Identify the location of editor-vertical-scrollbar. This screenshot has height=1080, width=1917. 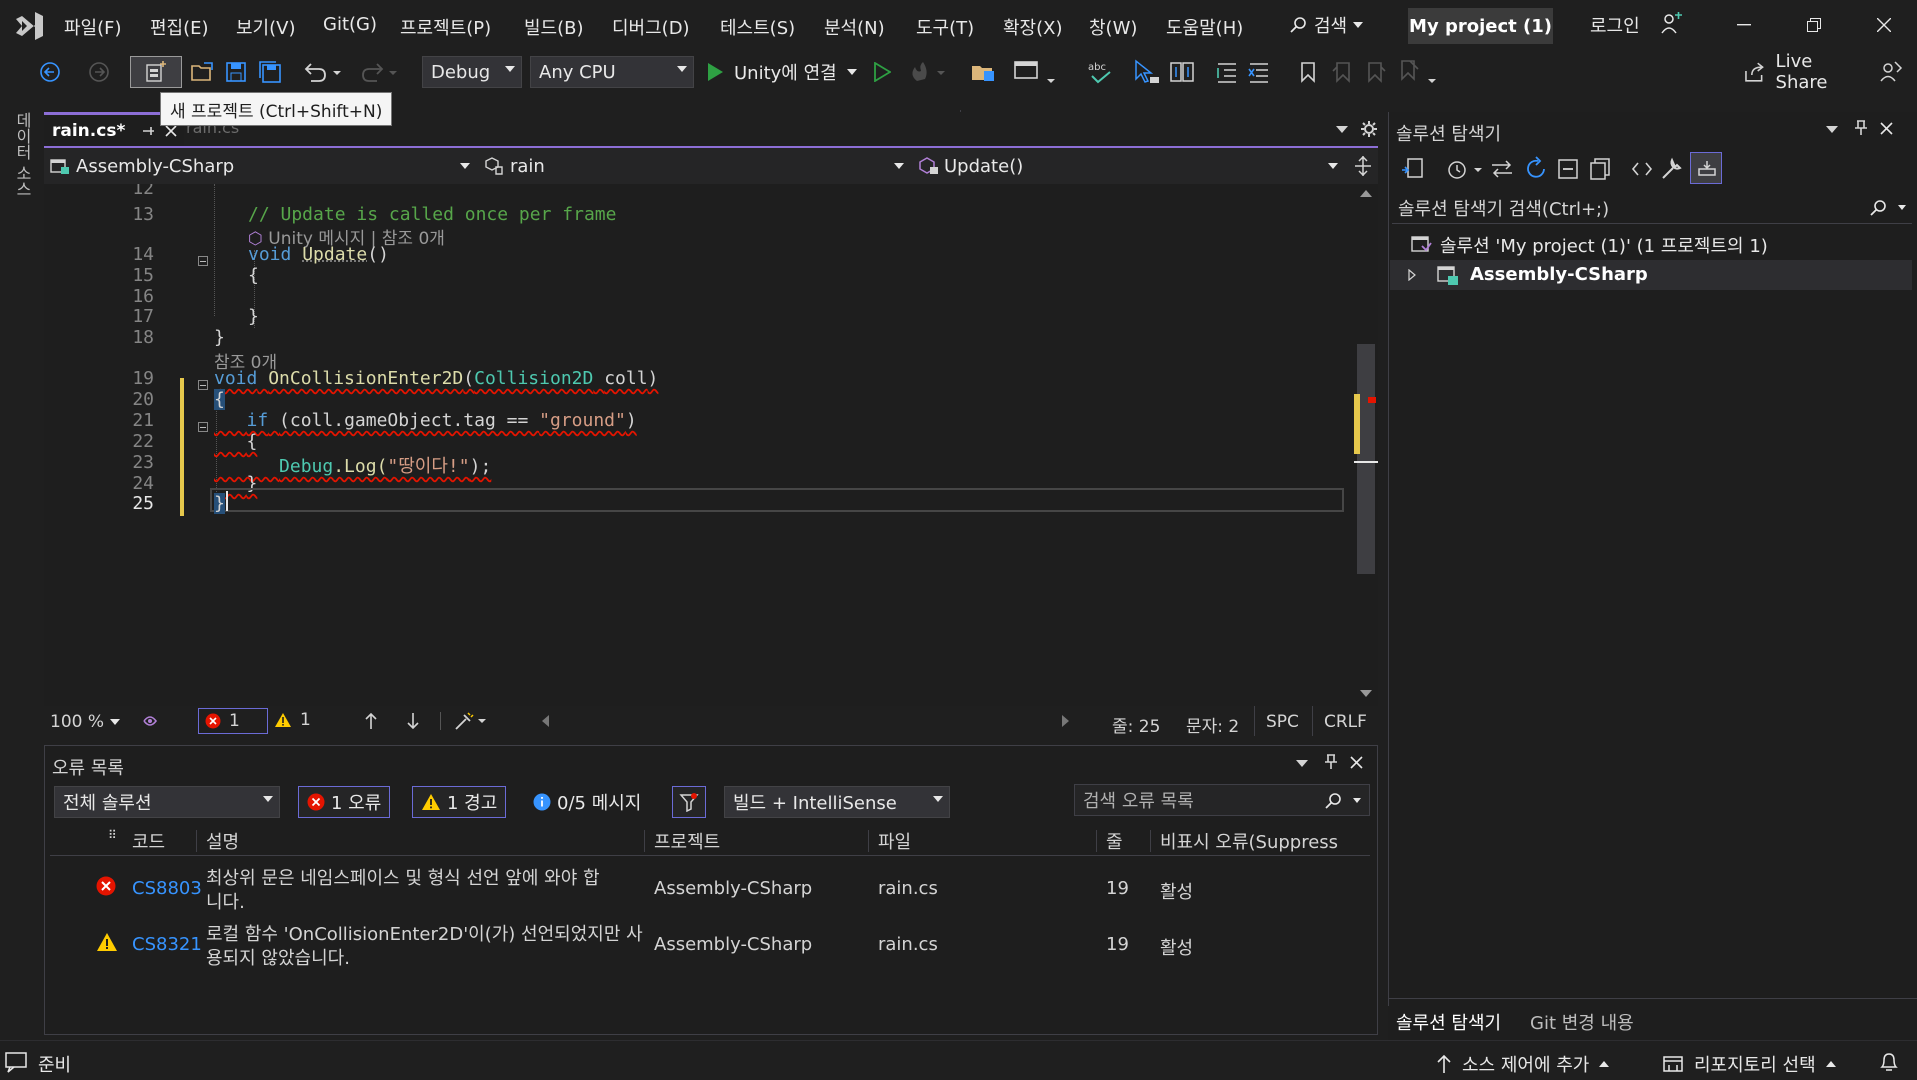
(1366, 444).